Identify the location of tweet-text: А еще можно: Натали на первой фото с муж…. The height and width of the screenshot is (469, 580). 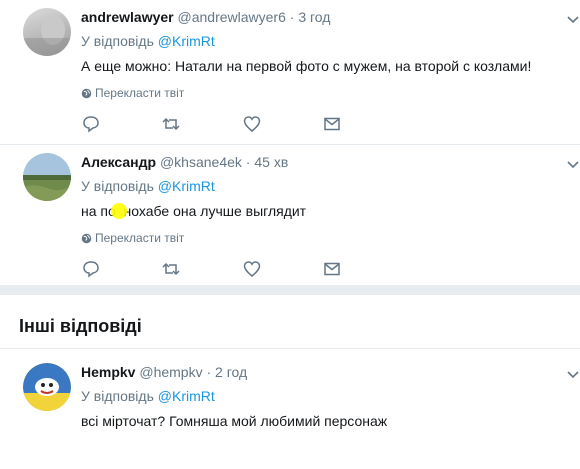
(306, 66).